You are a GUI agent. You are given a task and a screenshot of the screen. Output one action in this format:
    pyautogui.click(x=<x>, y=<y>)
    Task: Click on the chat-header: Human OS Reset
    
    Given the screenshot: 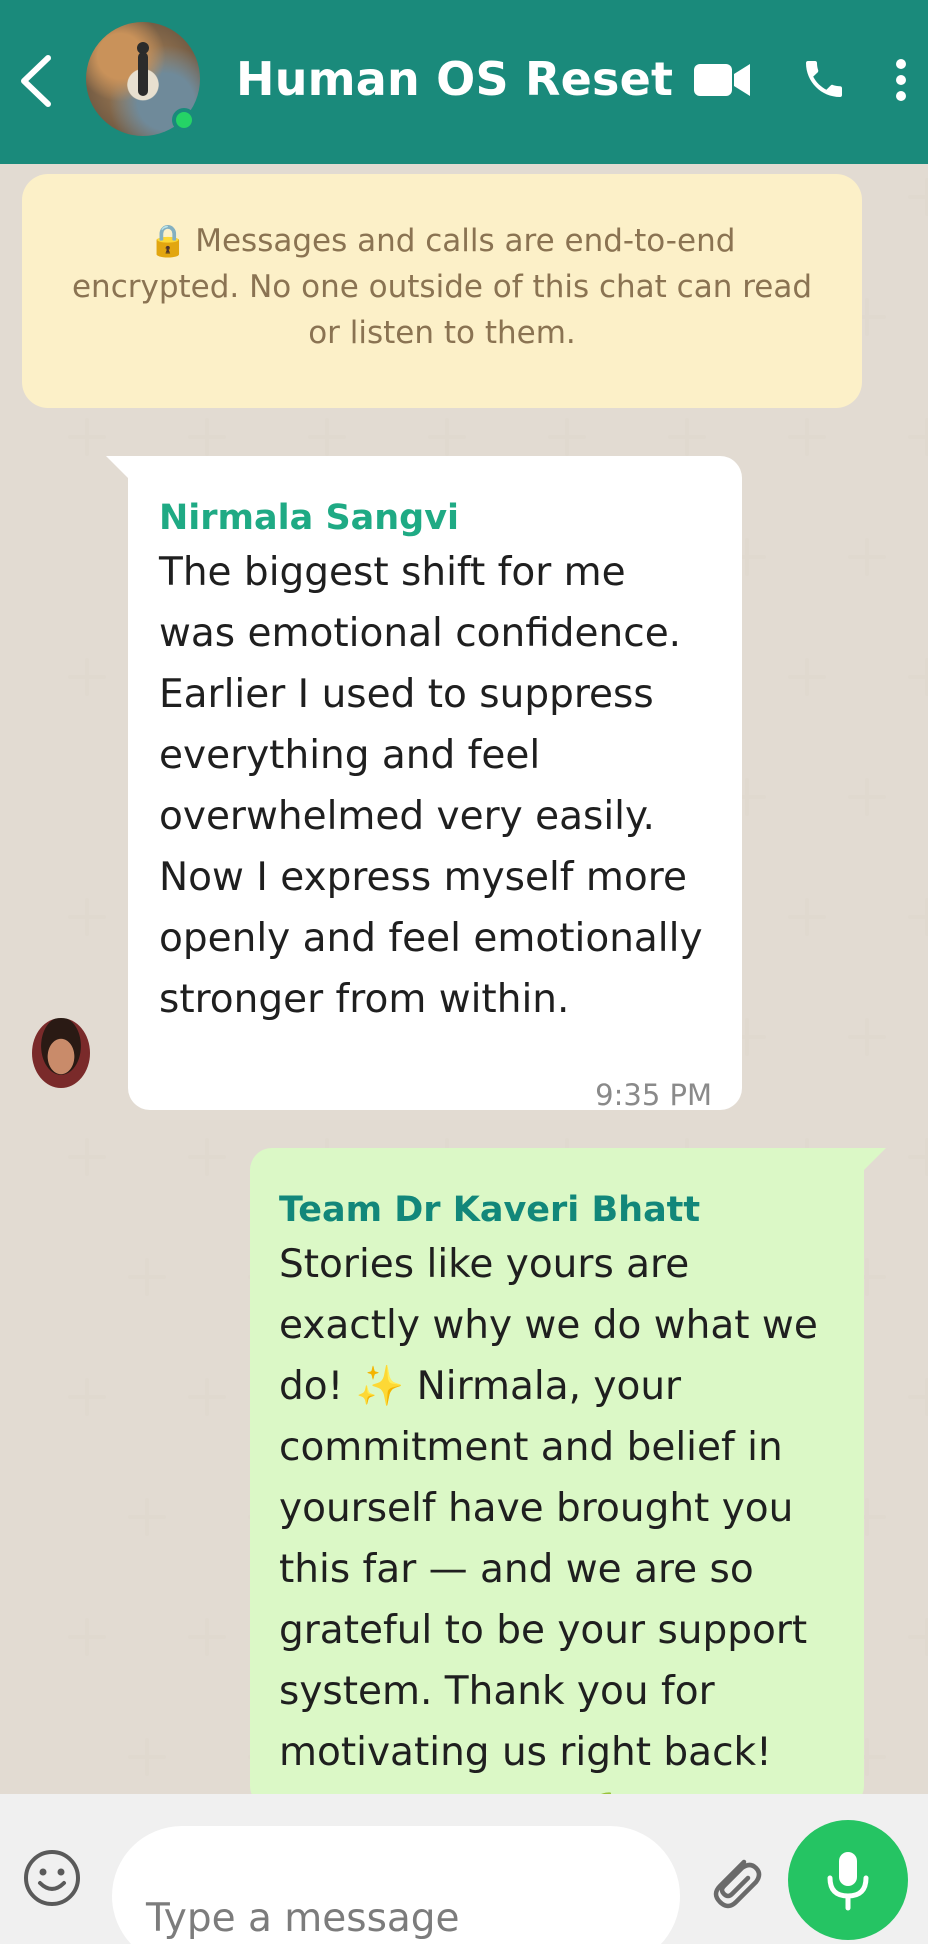 What is the action you would take?
    pyautogui.click(x=464, y=82)
    